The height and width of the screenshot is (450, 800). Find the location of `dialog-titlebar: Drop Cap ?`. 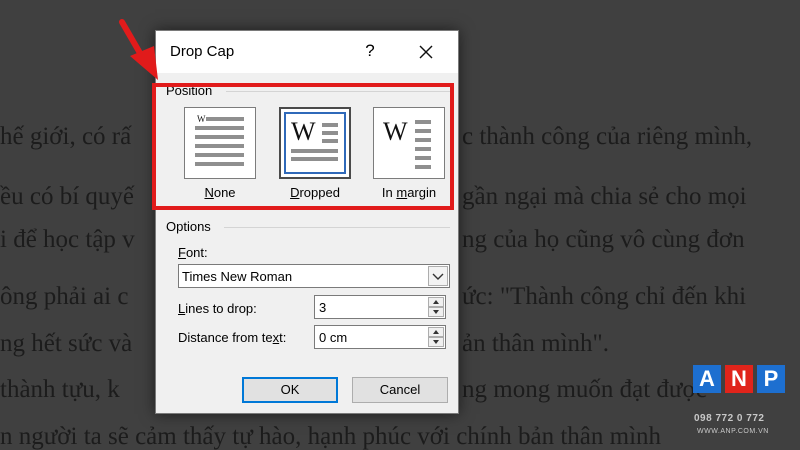

dialog-titlebar: Drop Cap ? is located at coordinates (307, 52).